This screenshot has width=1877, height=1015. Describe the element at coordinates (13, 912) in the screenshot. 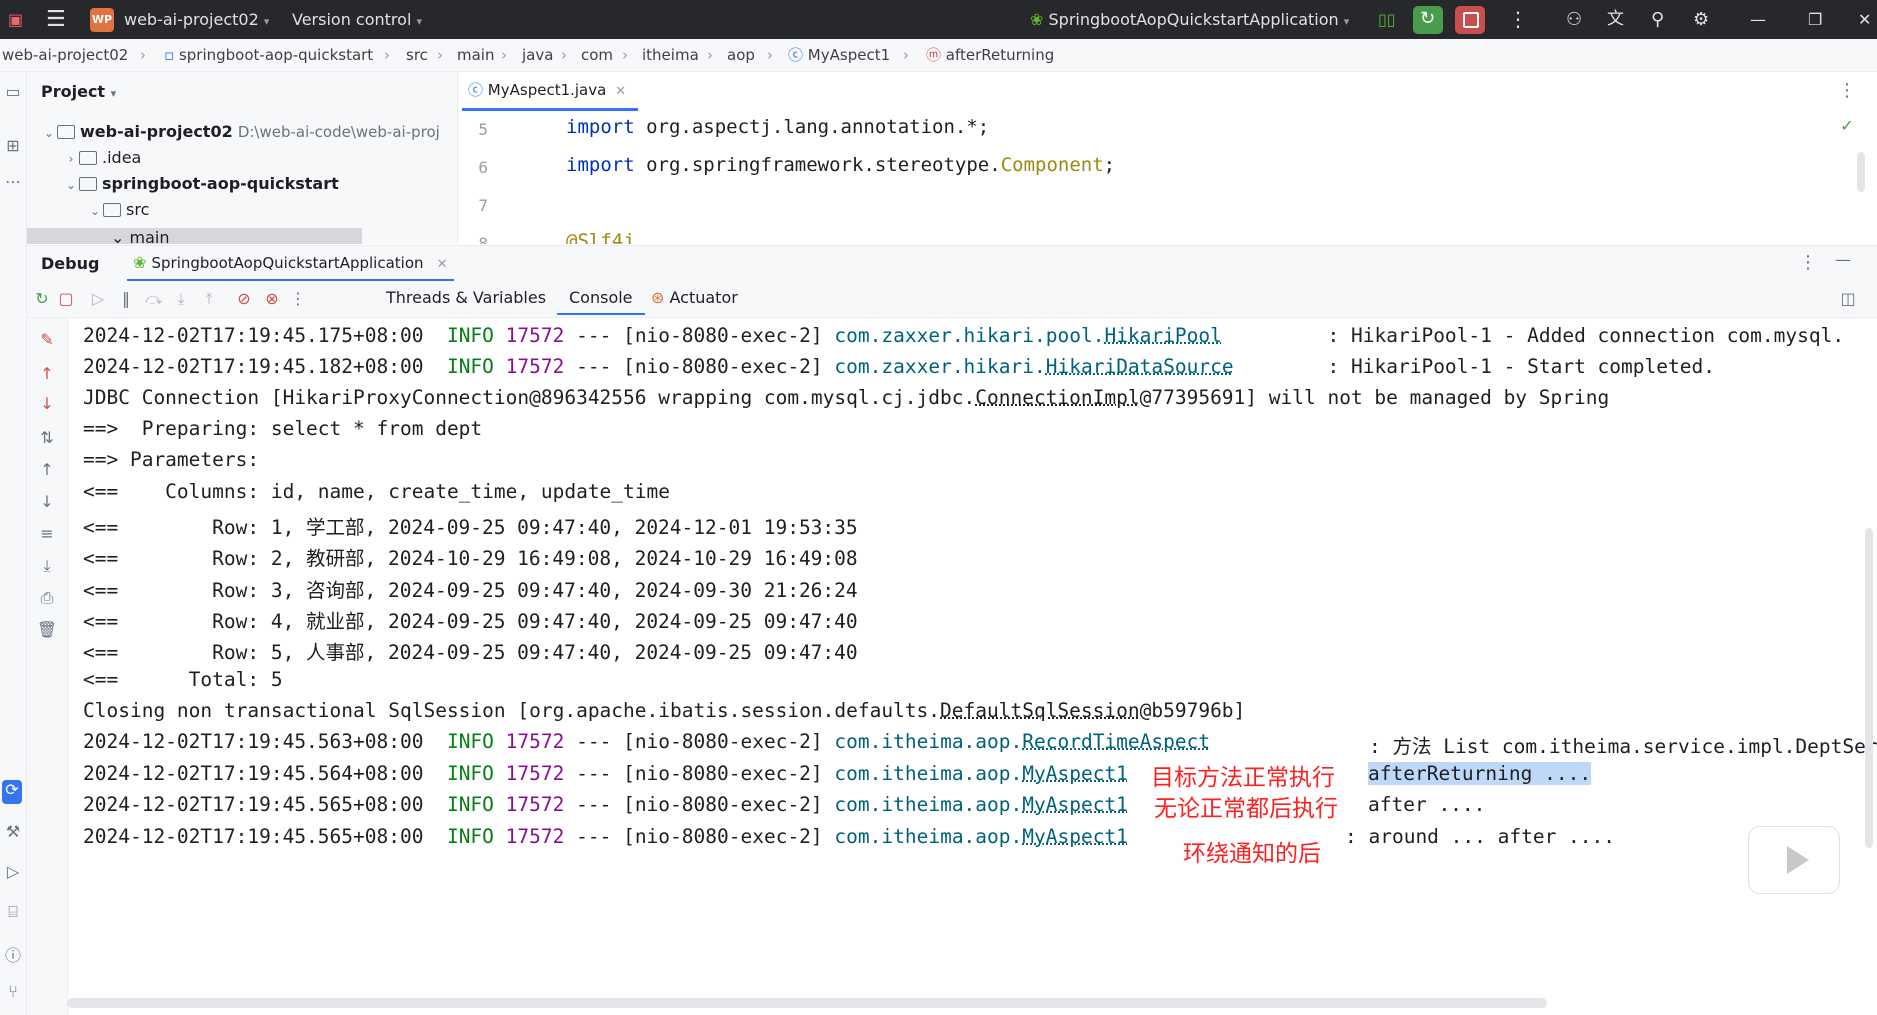

I see `terminal-icon: ⌸` at that location.